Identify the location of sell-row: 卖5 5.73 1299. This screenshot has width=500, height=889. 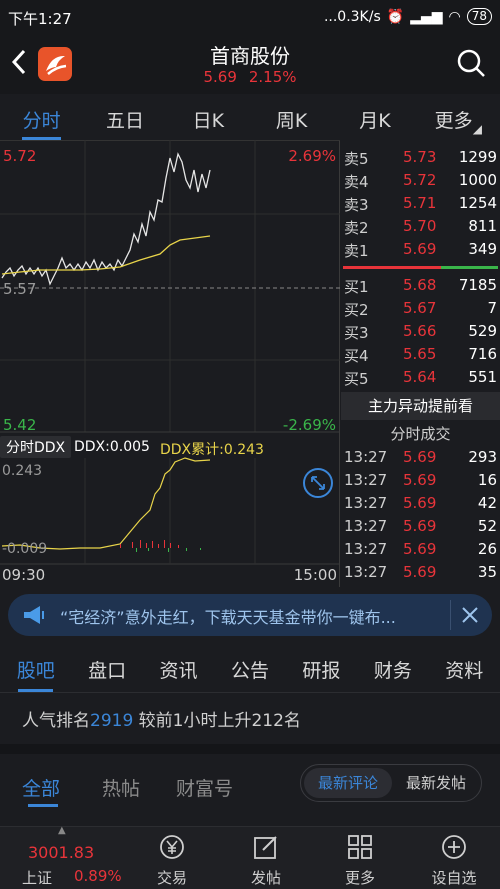
(420, 158).